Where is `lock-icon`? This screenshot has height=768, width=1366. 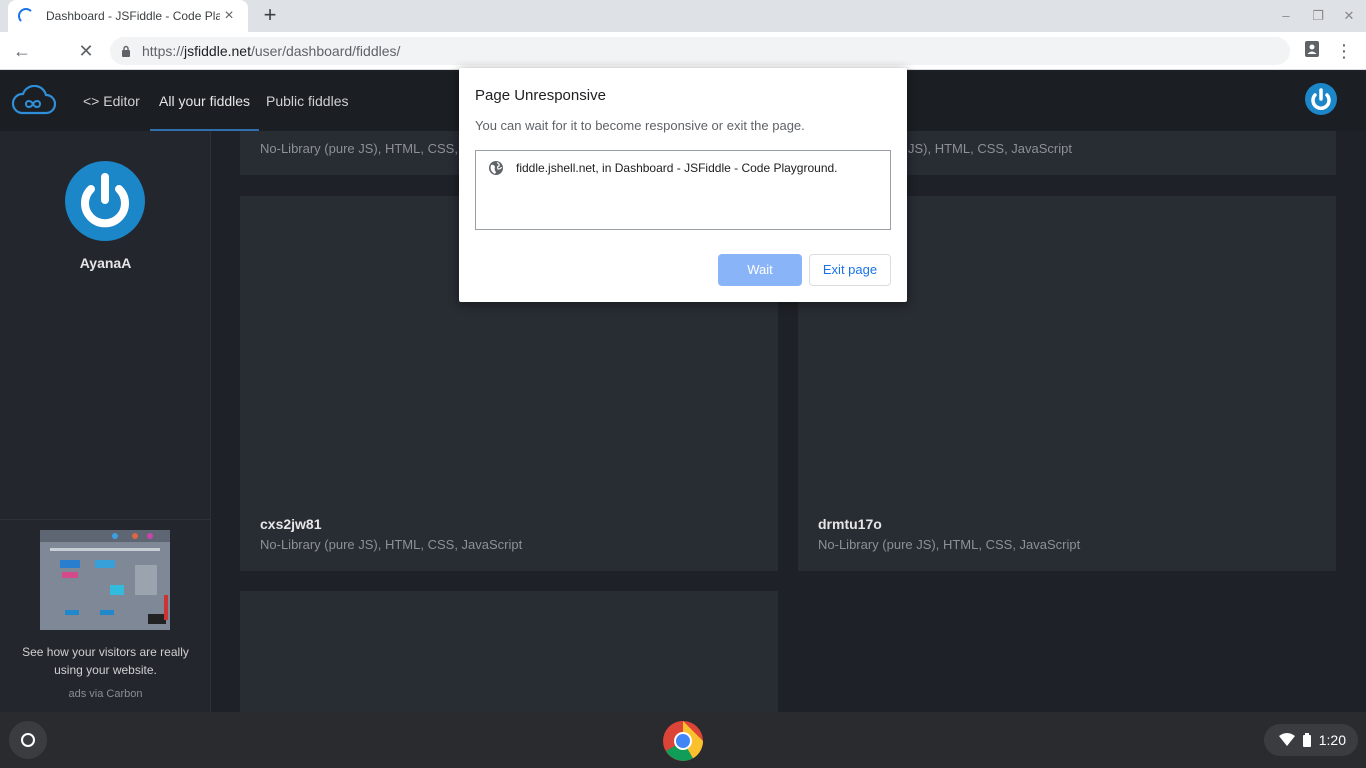 lock-icon is located at coordinates (126, 51).